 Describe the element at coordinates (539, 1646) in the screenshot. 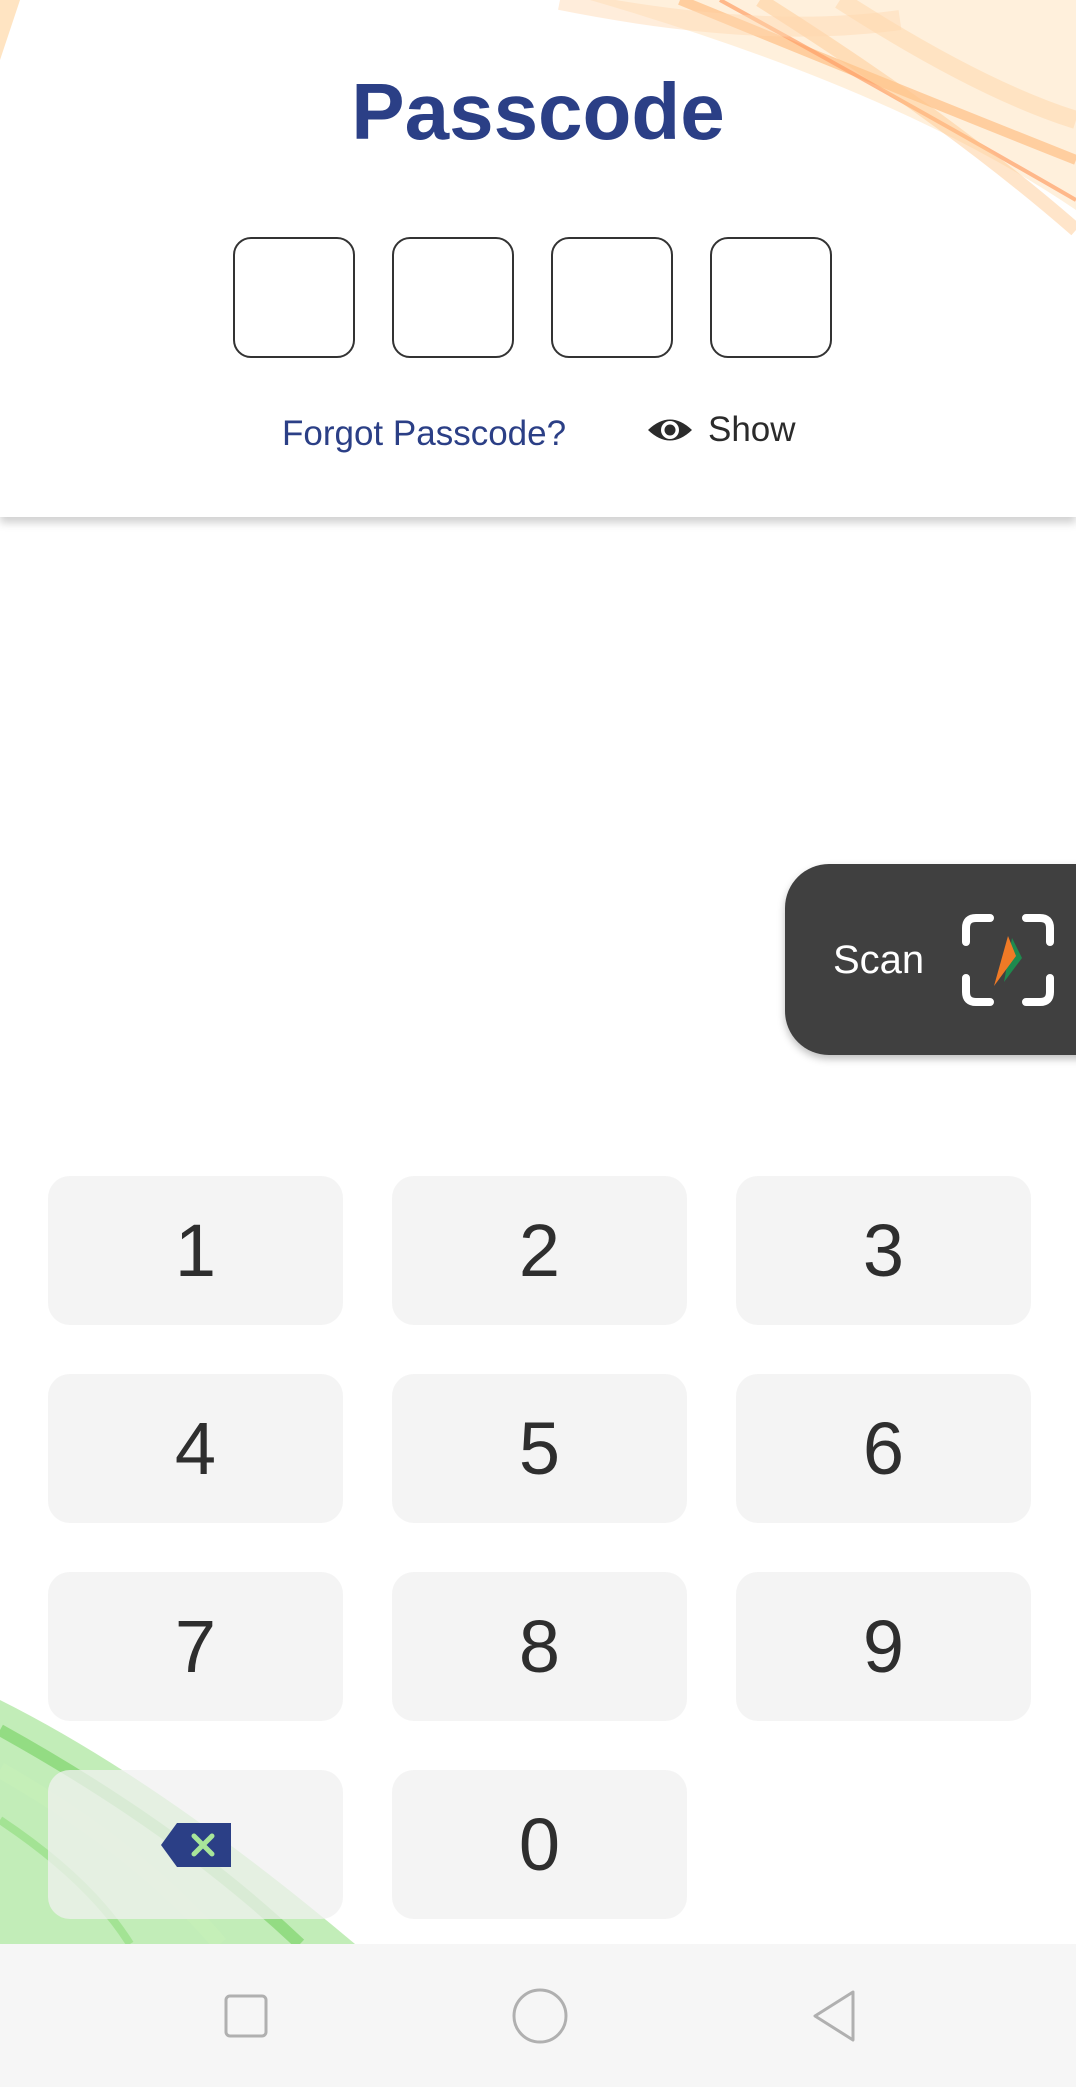

I see `key-8: 8` at that location.